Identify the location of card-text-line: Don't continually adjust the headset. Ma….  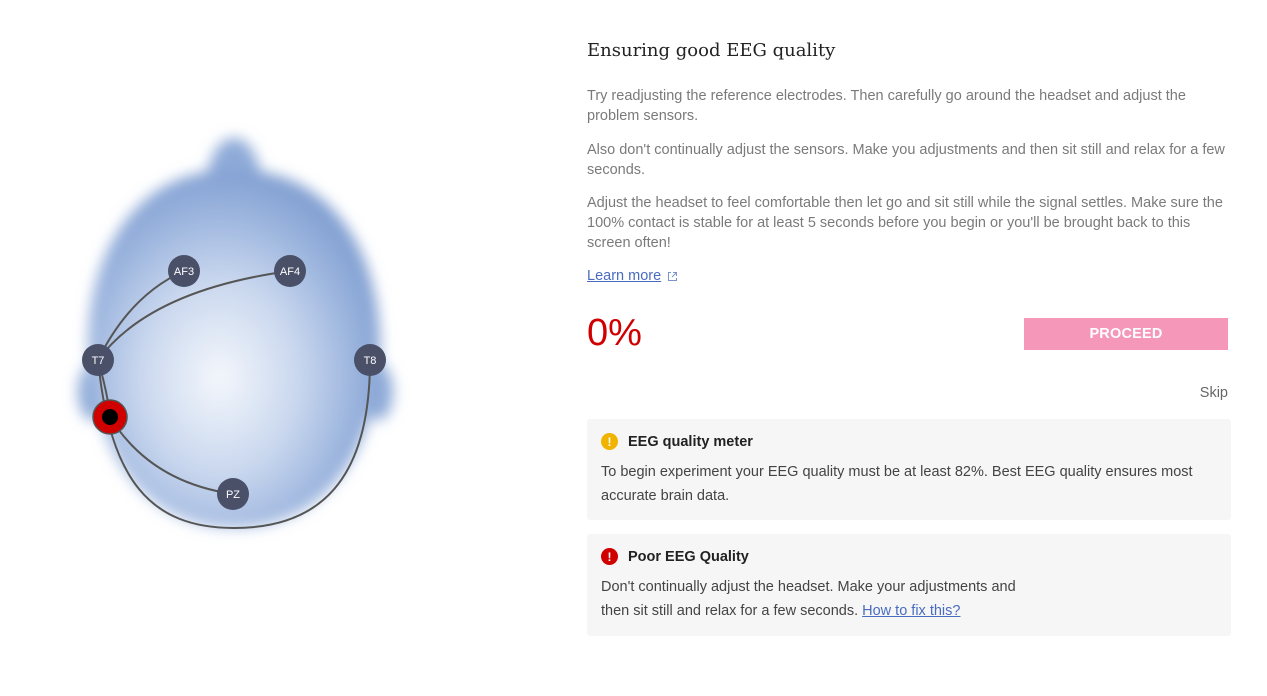
(808, 587).